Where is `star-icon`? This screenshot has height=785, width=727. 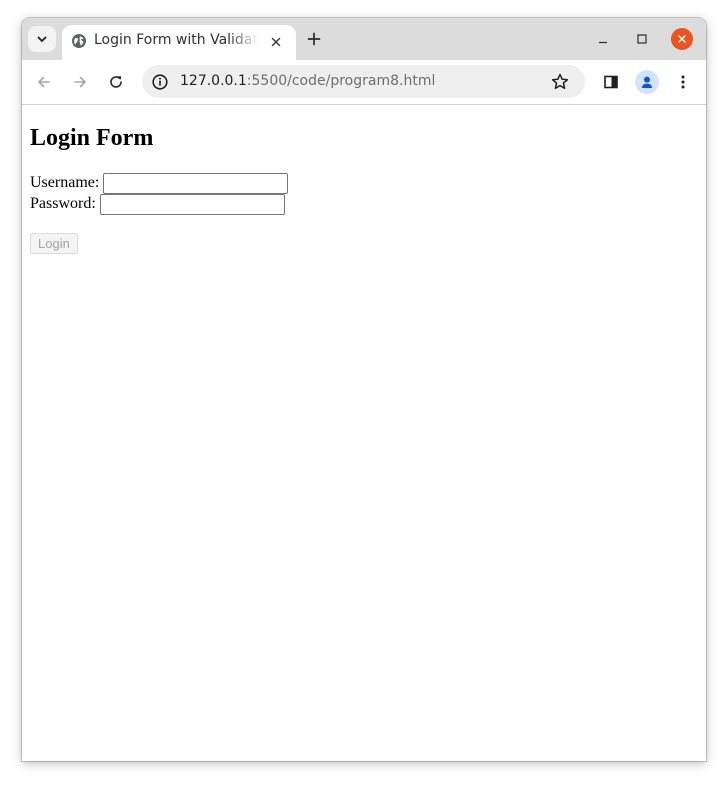
star-icon is located at coordinates (560, 82).